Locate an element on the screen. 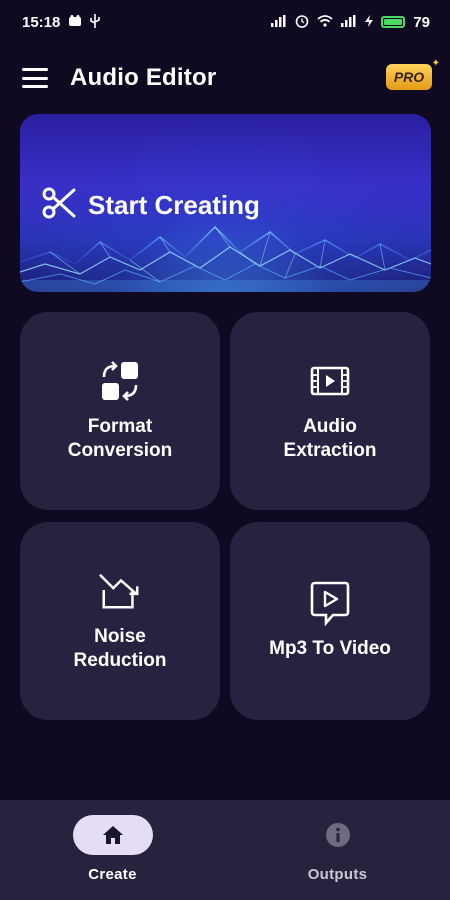 The image size is (450, 900). play-bubble-icon is located at coordinates (330, 603).